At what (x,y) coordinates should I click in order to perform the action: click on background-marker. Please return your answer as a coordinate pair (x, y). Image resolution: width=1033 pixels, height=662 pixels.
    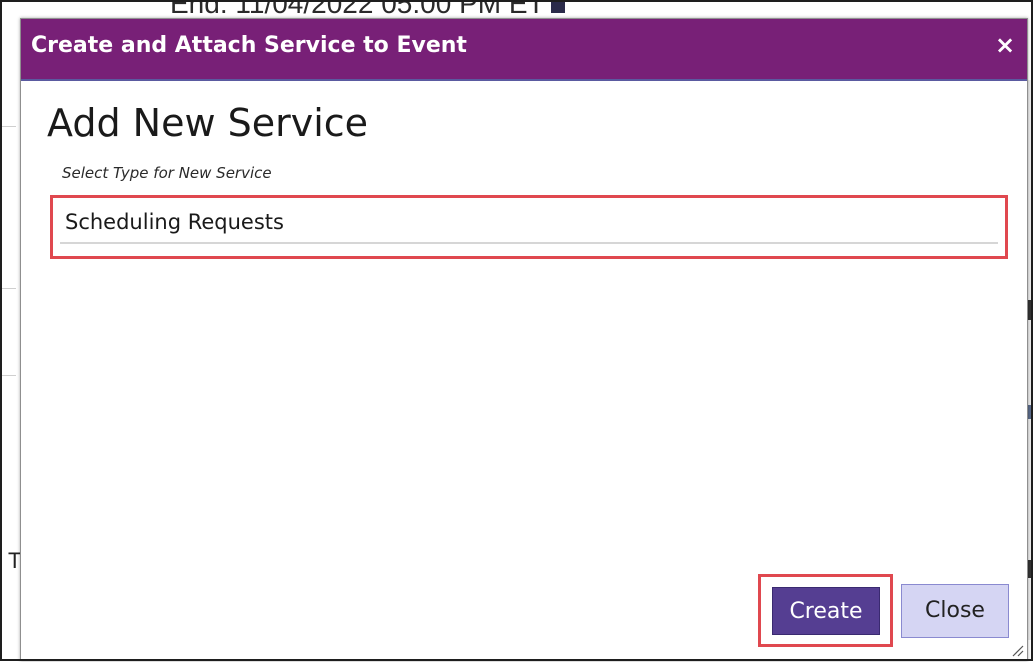
    Looking at the image, I should click on (557, 6).